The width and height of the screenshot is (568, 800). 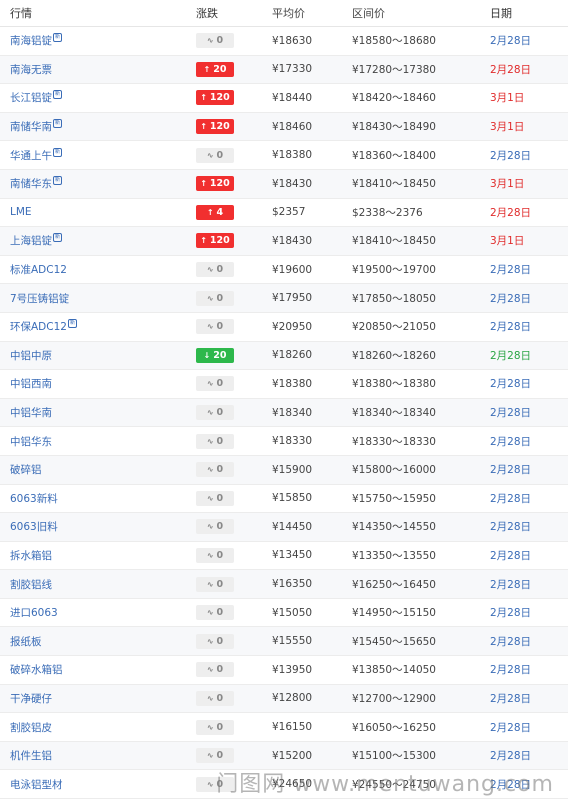 What do you see at coordinates (94, 240) in the screenshot?
I see `market-name-link: 上海铝锭新` at bounding box center [94, 240].